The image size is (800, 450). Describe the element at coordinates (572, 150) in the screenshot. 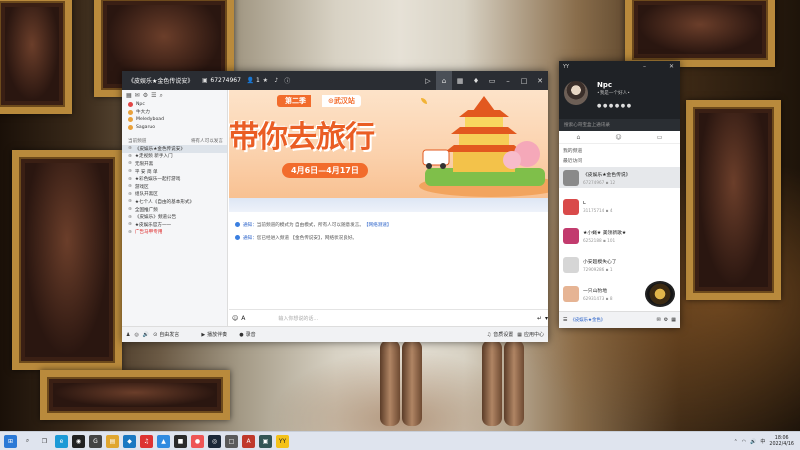

I see `section-mine: 我的频道` at that location.